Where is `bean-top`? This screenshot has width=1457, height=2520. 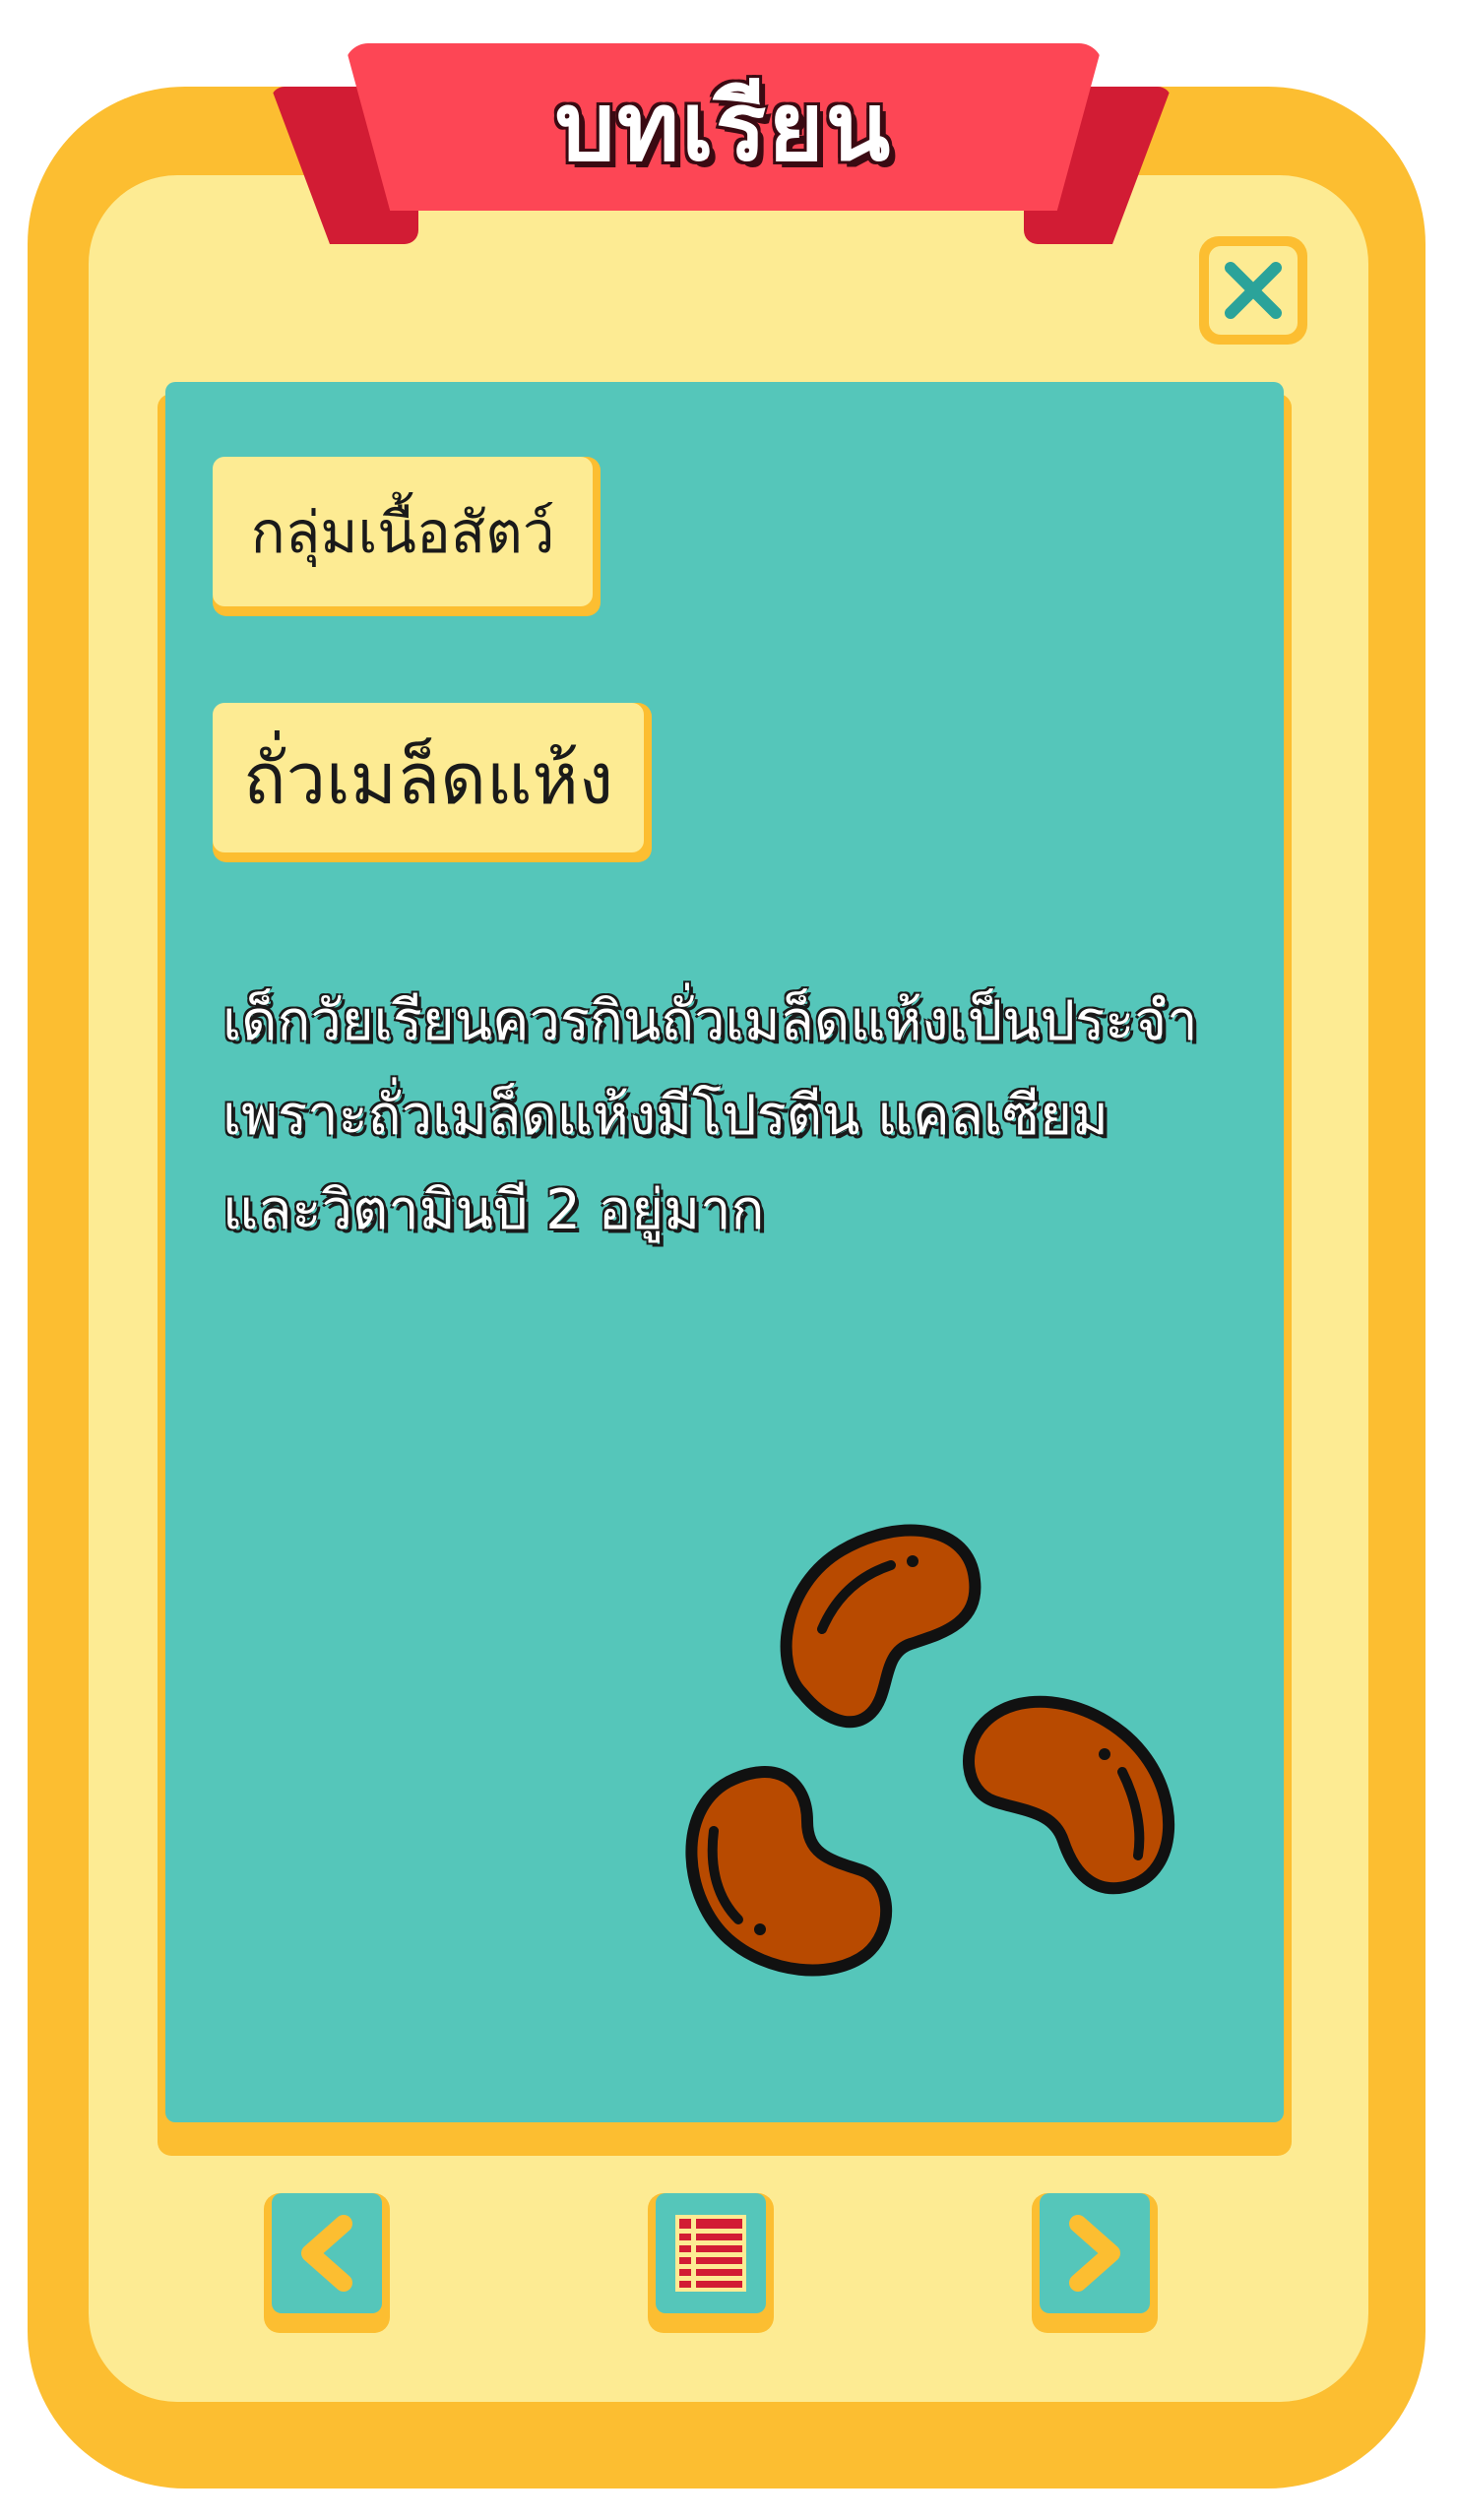 bean-top is located at coordinates (881, 1626).